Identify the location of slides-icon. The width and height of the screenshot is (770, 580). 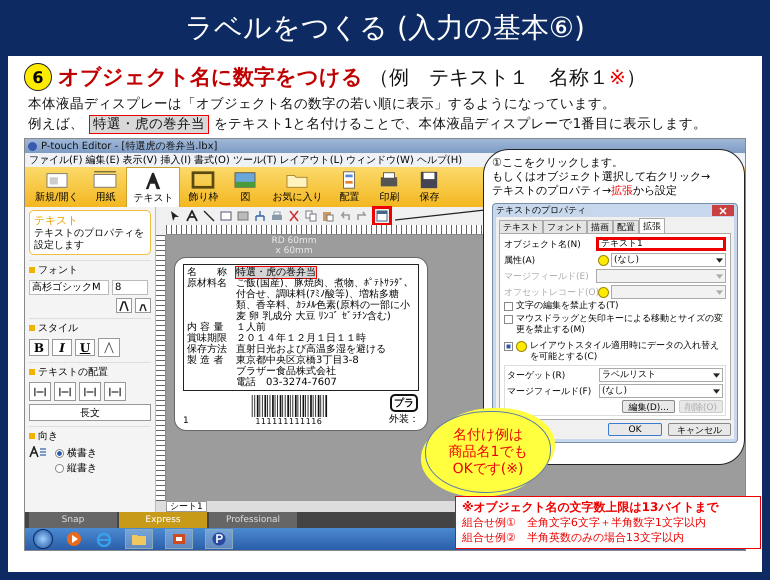
(179, 539).